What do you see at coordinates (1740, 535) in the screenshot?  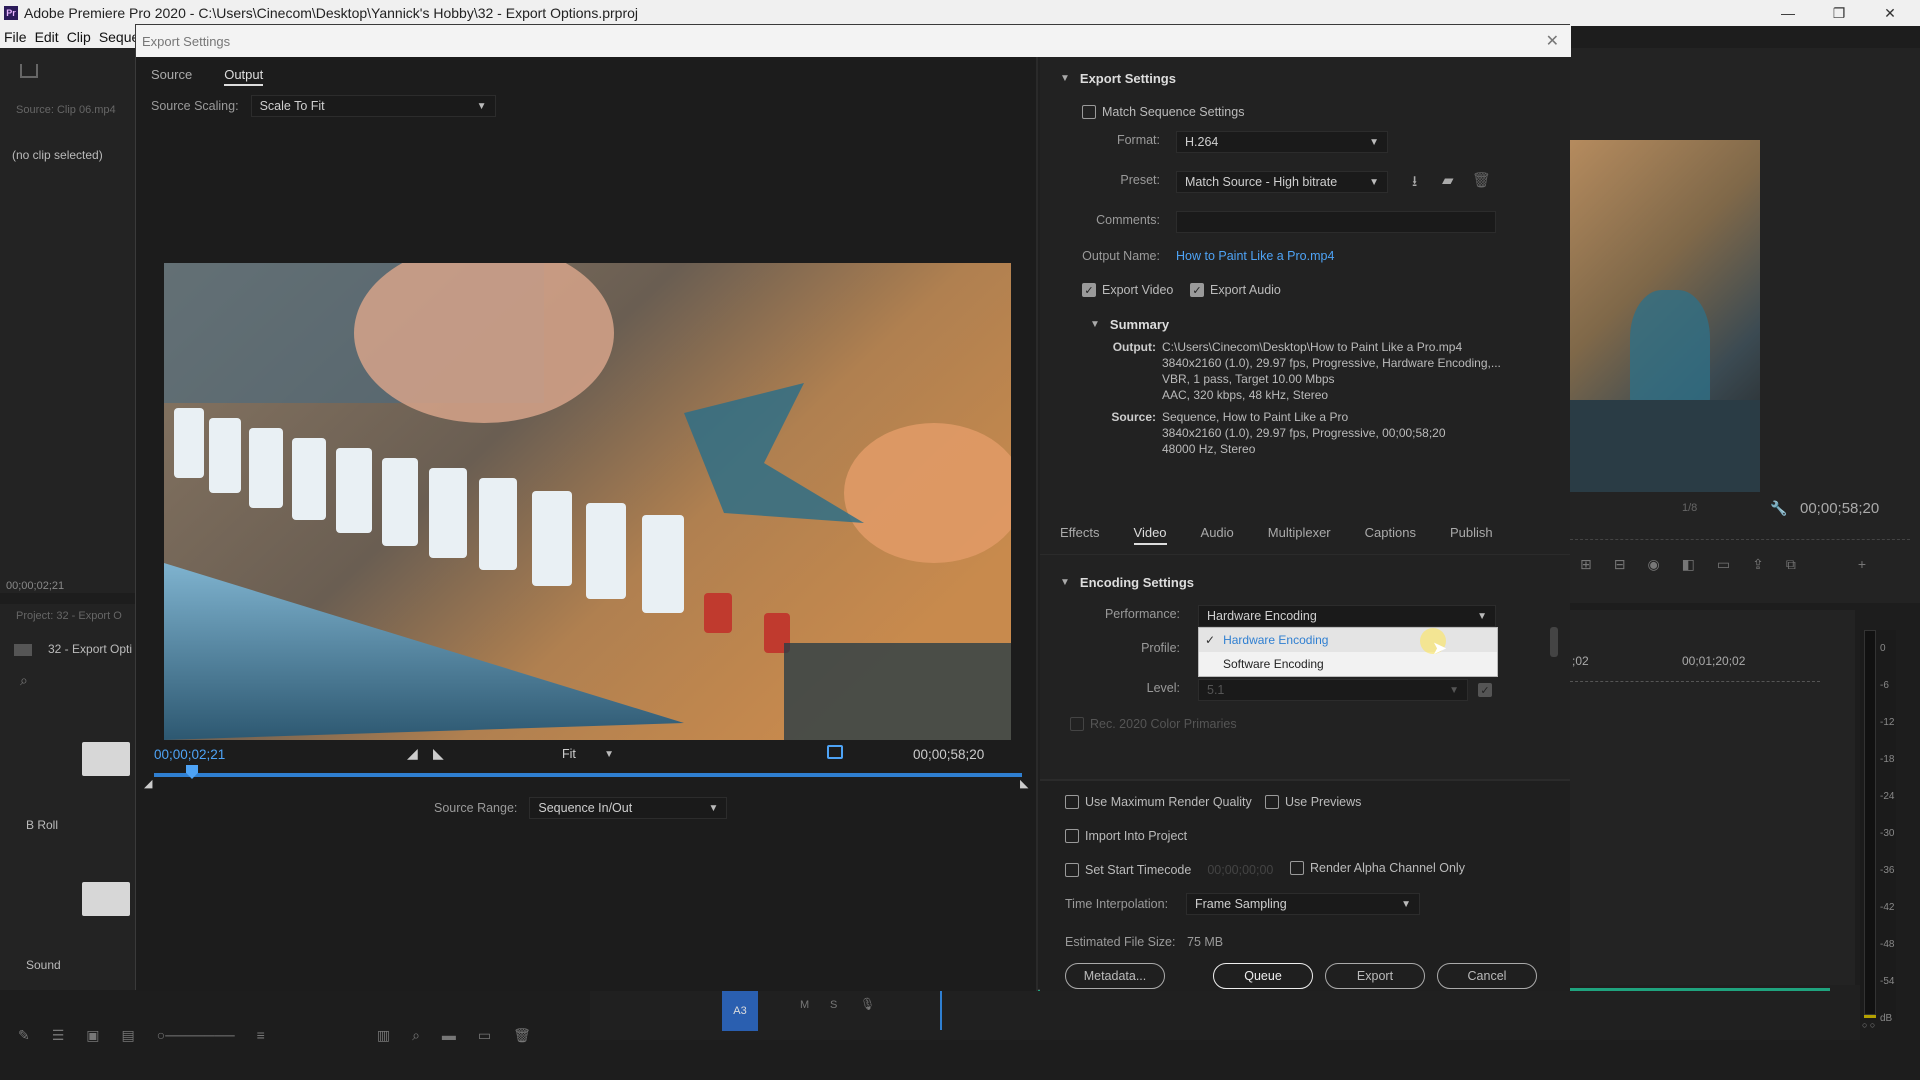 I see `program-ruler` at bounding box center [1740, 535].